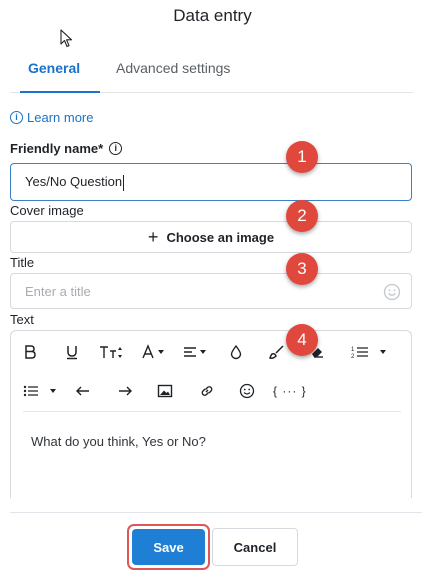 The height and width of the screenshot is (577, 425). I want to click on save-button-highlight: Save, so click(168, 547).